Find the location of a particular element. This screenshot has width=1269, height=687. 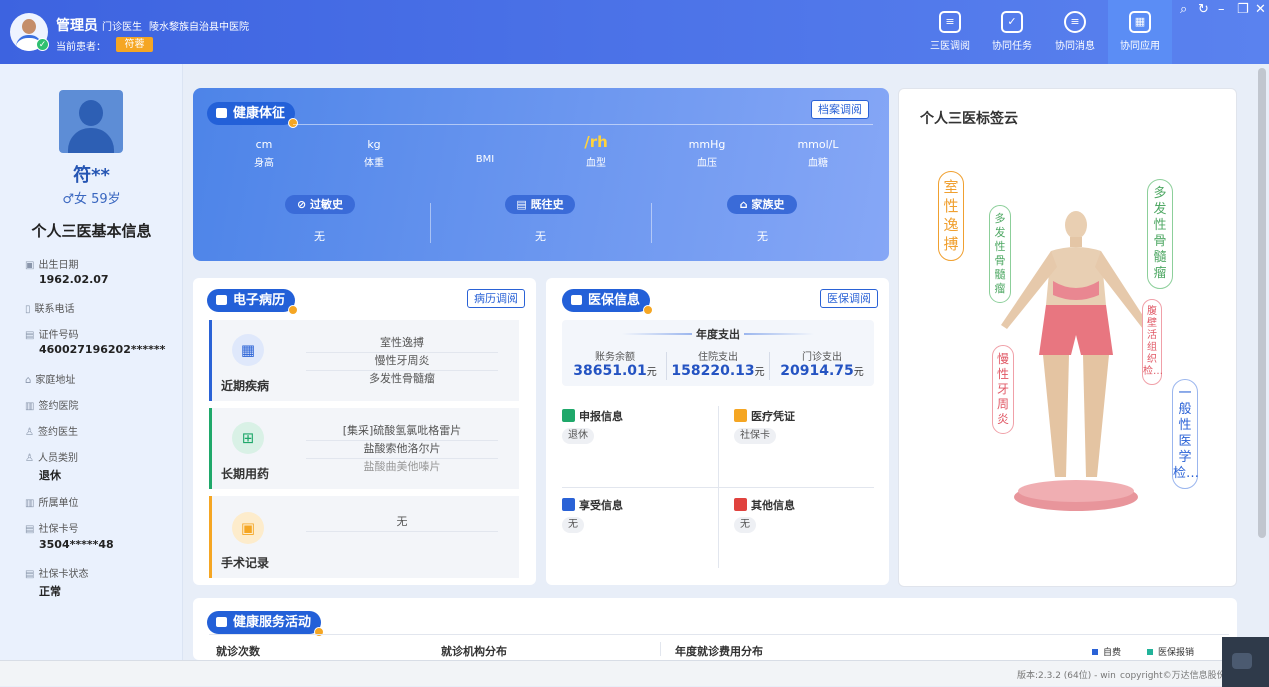

refresh-icon: ↻ is located at coordinates (1203, 9).